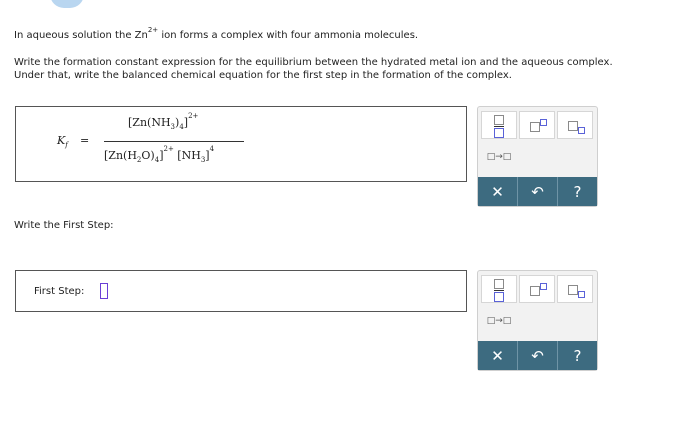 Image resolution: width=687 pixels, height=433 pixels. I want to click on top-tab, so click(67, 4).